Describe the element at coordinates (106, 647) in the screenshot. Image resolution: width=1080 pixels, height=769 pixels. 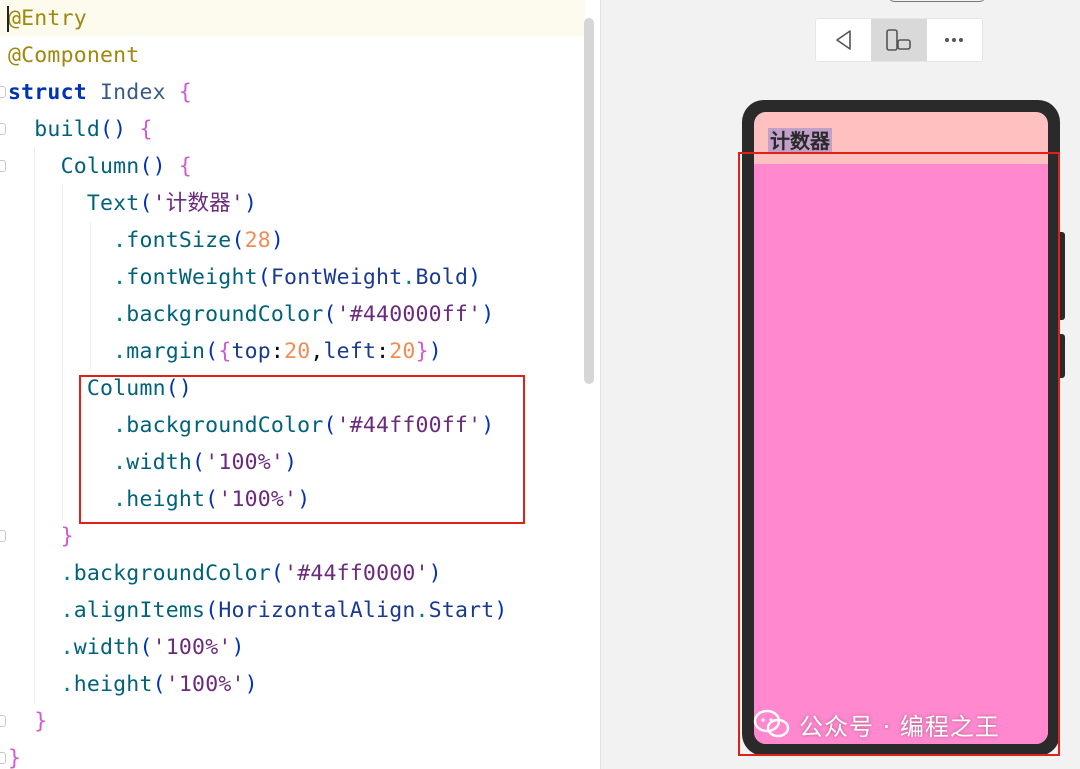
I see `code-token: width` at that location.